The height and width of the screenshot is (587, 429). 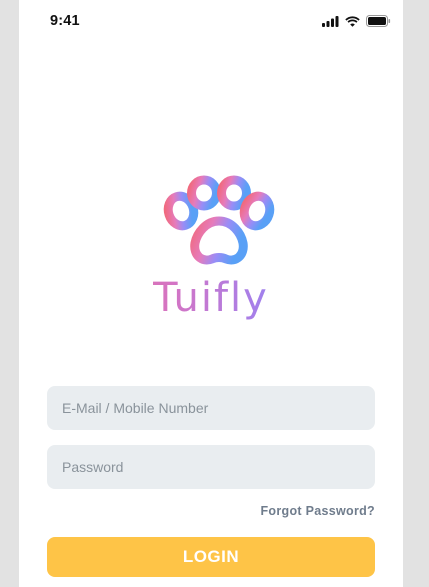 I want to click on brand-name: Tuifly, so click(x=211, y=298).